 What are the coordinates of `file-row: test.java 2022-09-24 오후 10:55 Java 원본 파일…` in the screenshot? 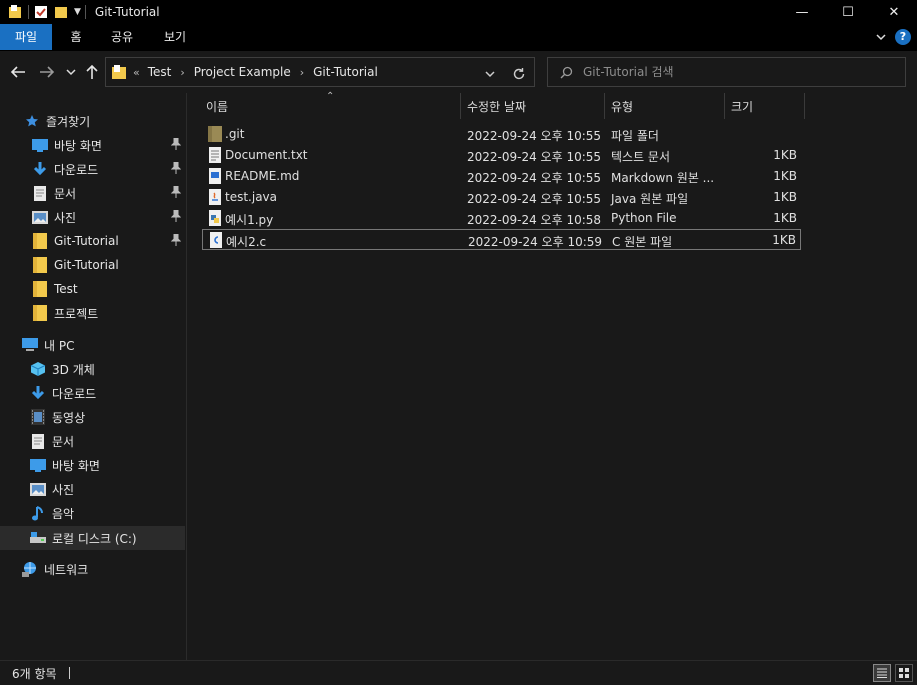 It's located at (501, 197).